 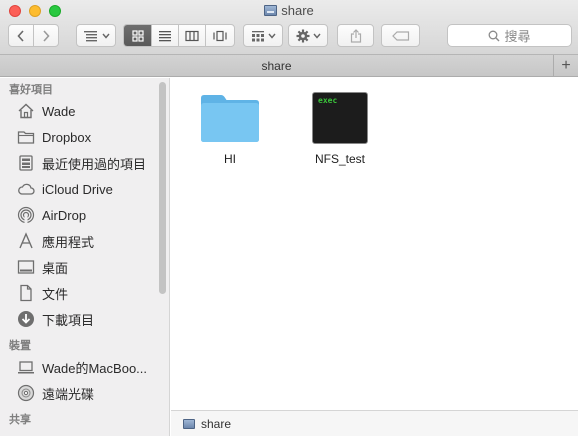 I want to click on sidebar-section-title: 喜好項目, so click(x=31, y=90).